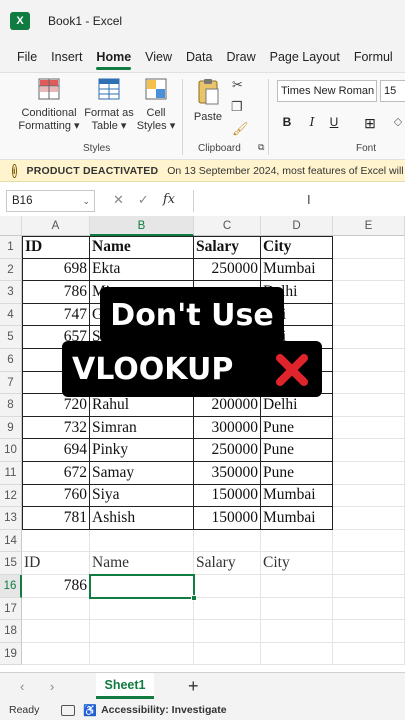 This screenshot has height=720, width=405. What do you see at coordinates (11, 473) in the screenshot?
I see `row-header-11: 11` at bounding box center [11, 473].